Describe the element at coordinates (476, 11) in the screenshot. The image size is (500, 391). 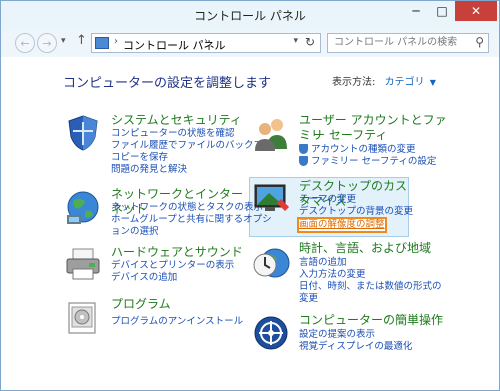
I see `close-button: ✕` at that location.